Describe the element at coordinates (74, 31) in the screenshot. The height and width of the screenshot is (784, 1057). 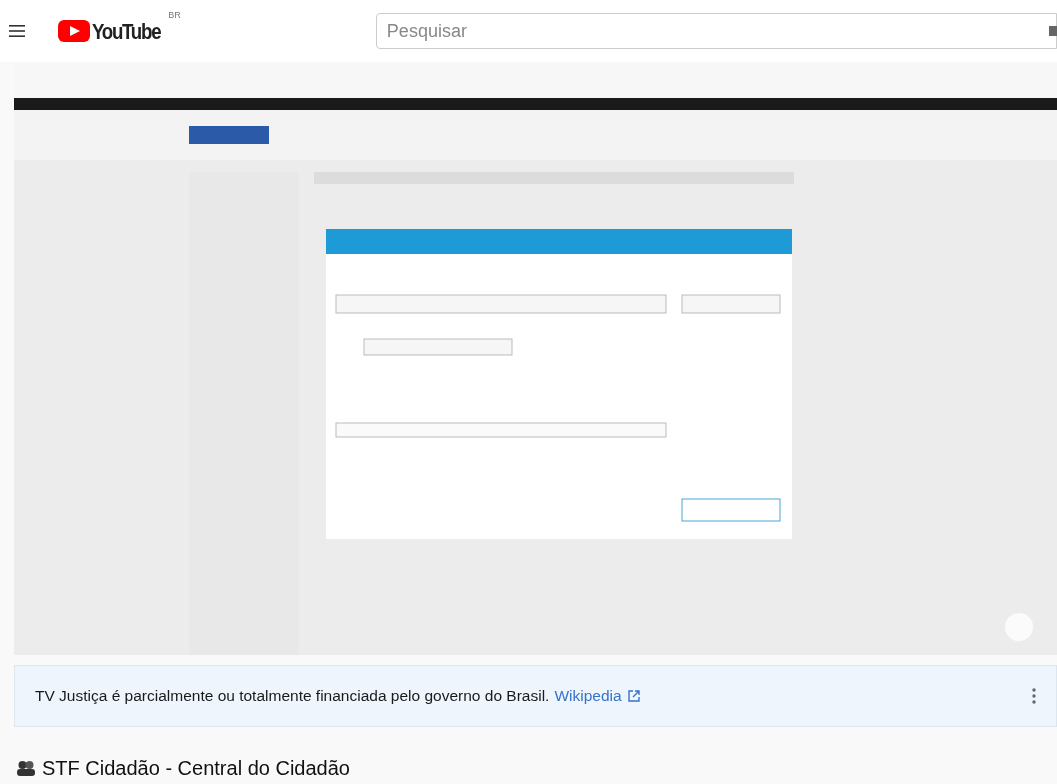
I see `play-logo-icon` at that location.